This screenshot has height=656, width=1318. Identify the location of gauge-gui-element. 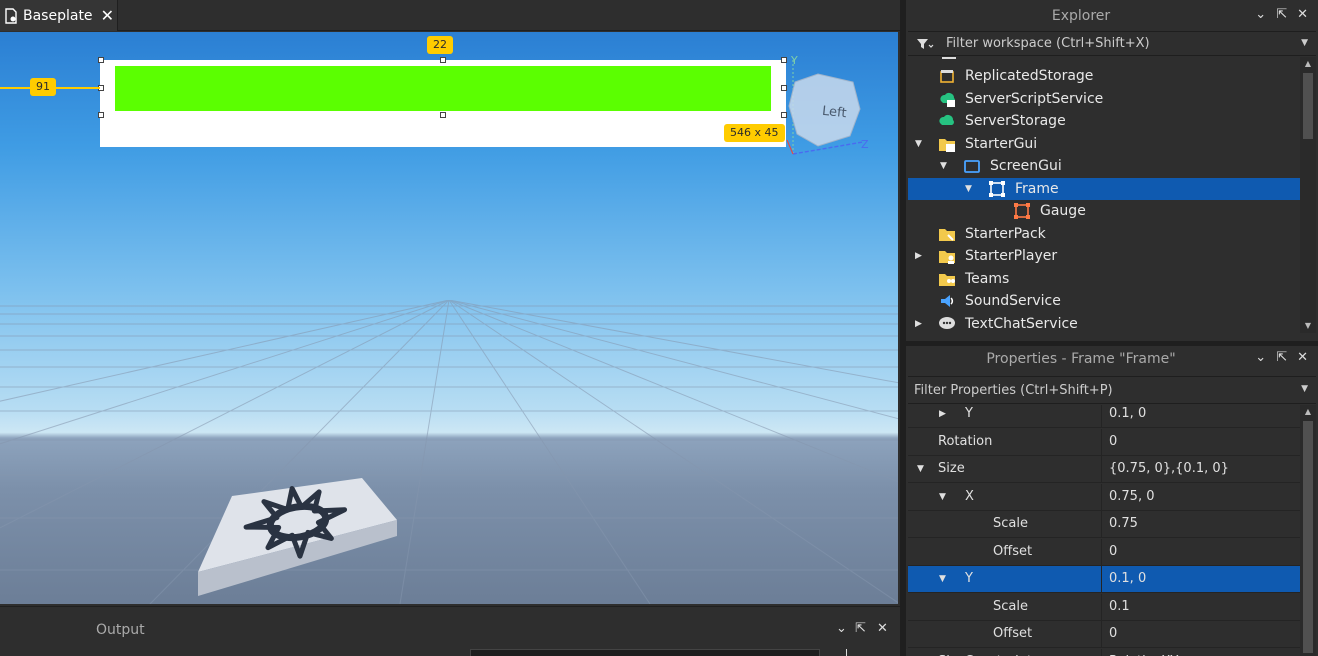
(443, 88).